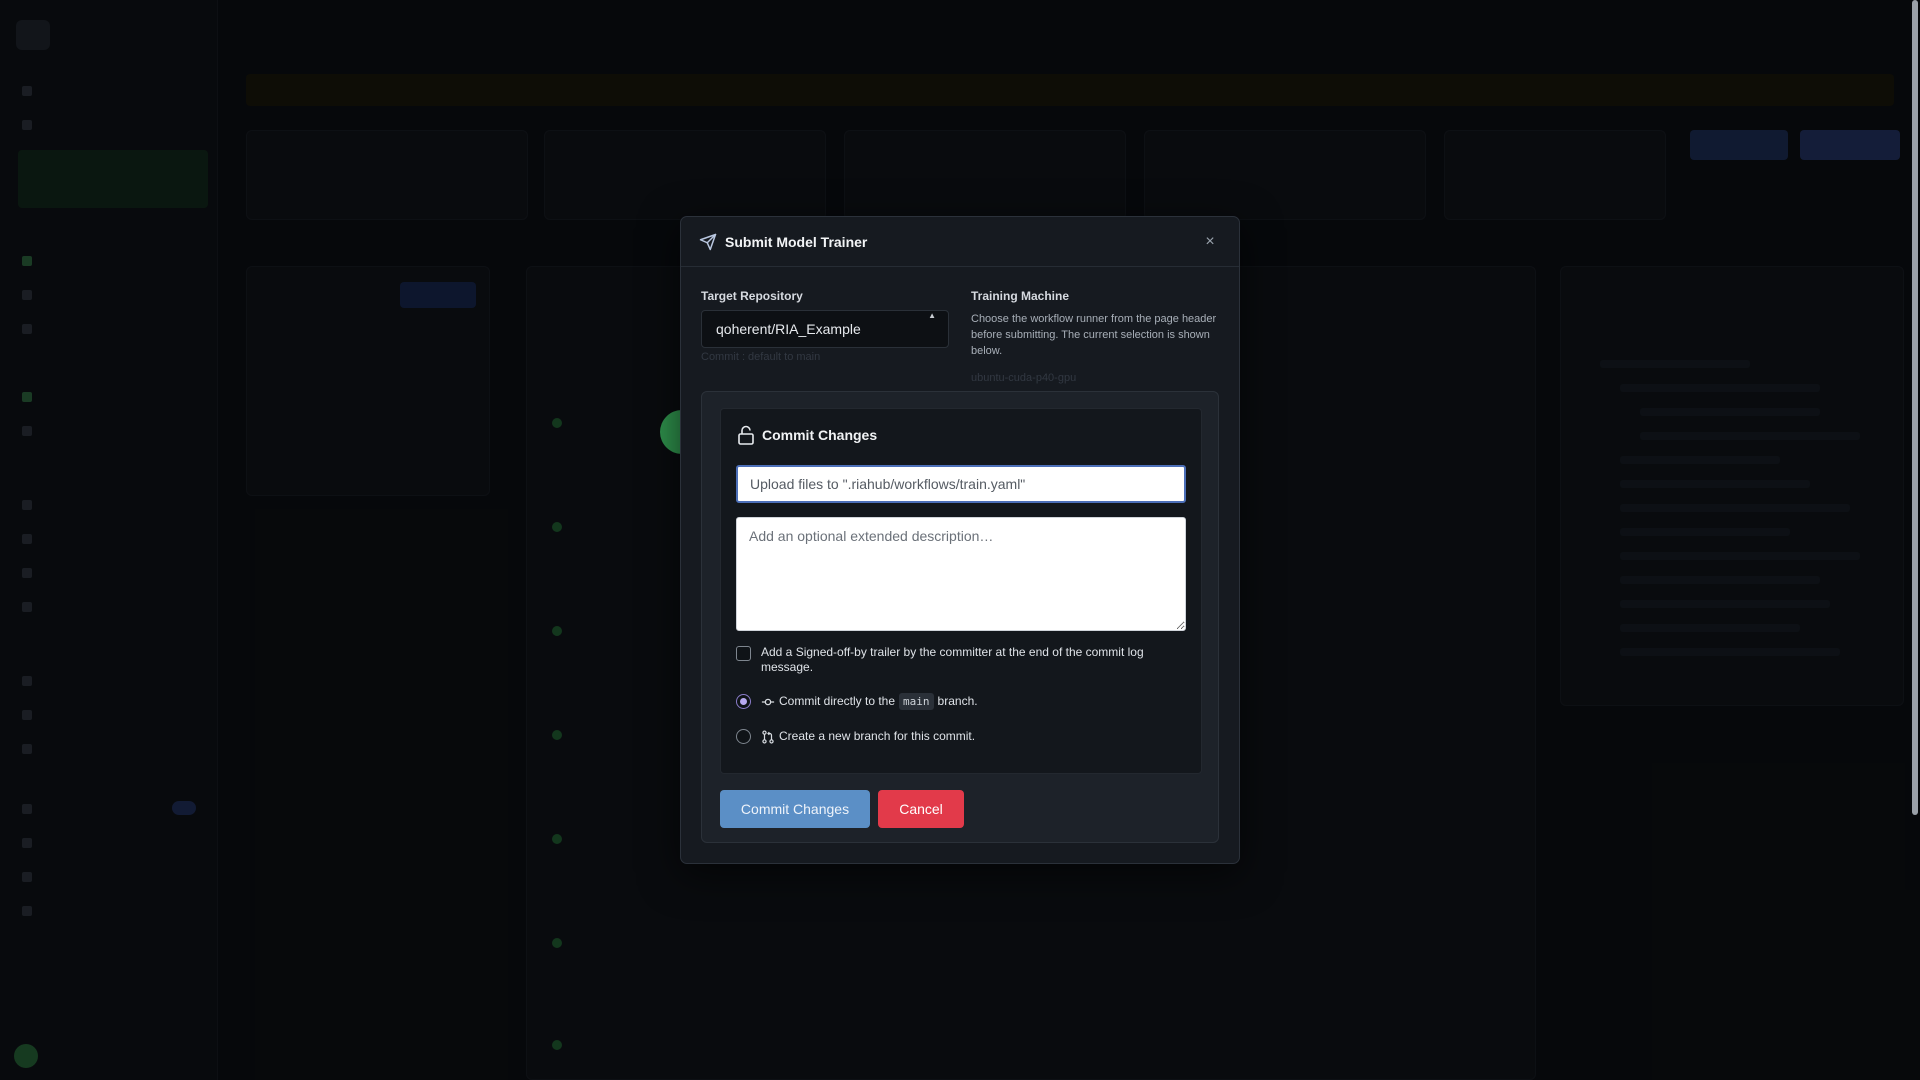  I want to click on commit-changes-button: Commit Changes, so click(795, 809).